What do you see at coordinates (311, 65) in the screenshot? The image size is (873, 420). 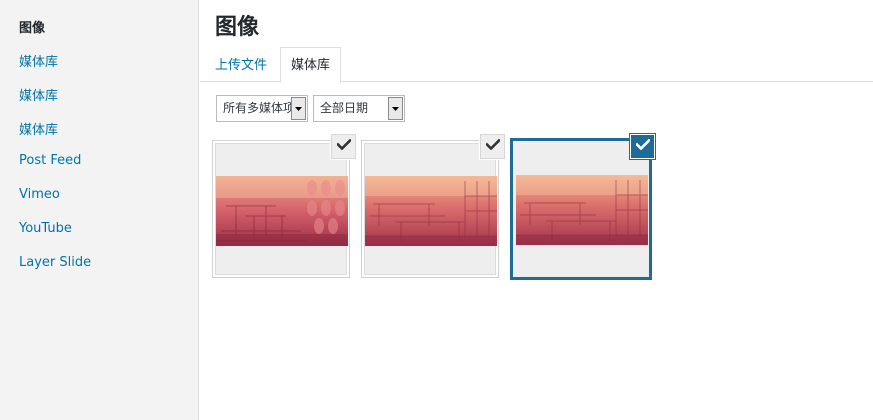 I see `tab-media-library: 媒体库` at bounding box center [311, 65].